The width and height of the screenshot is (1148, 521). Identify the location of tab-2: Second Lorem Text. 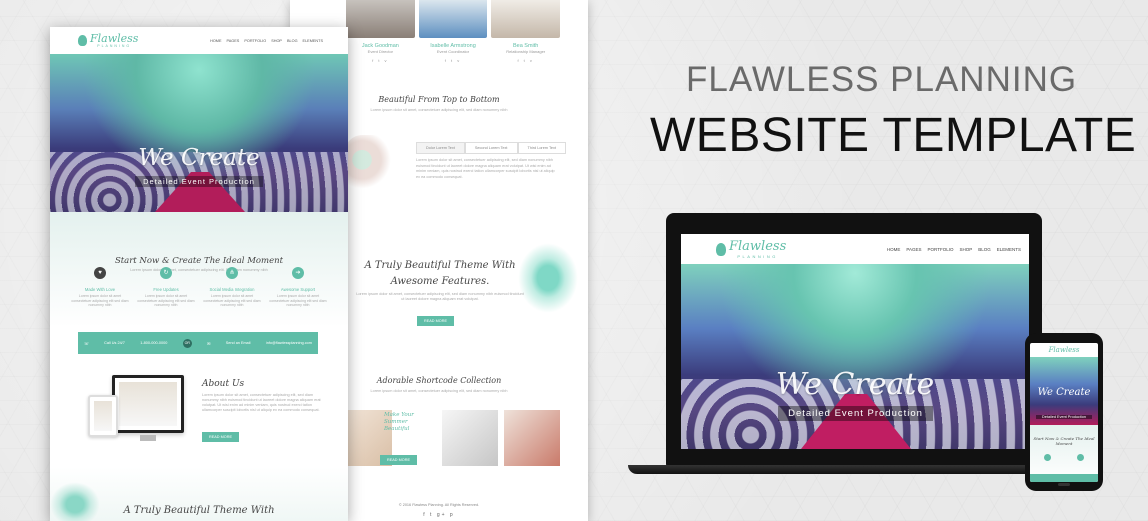
(491, 148).